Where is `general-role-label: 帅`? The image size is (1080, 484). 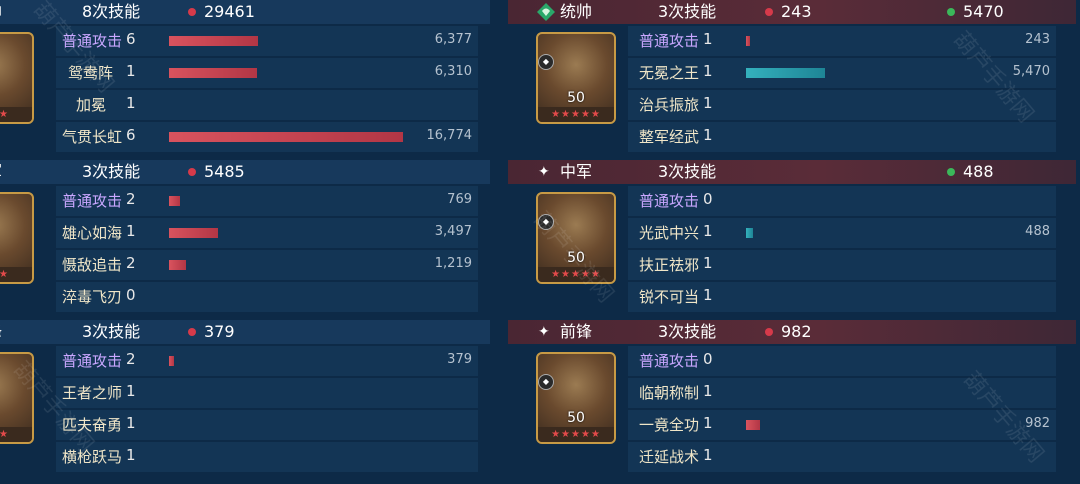
general-role-label: 帅 is located at coordinates (1, 12).